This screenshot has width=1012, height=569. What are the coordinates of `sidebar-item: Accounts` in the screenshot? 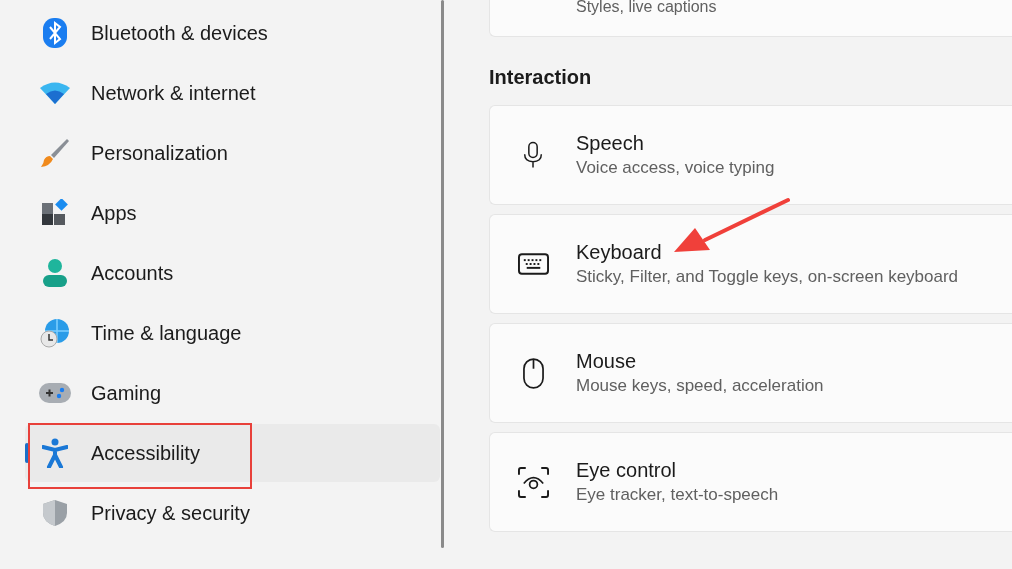 It's located at (232, 273).